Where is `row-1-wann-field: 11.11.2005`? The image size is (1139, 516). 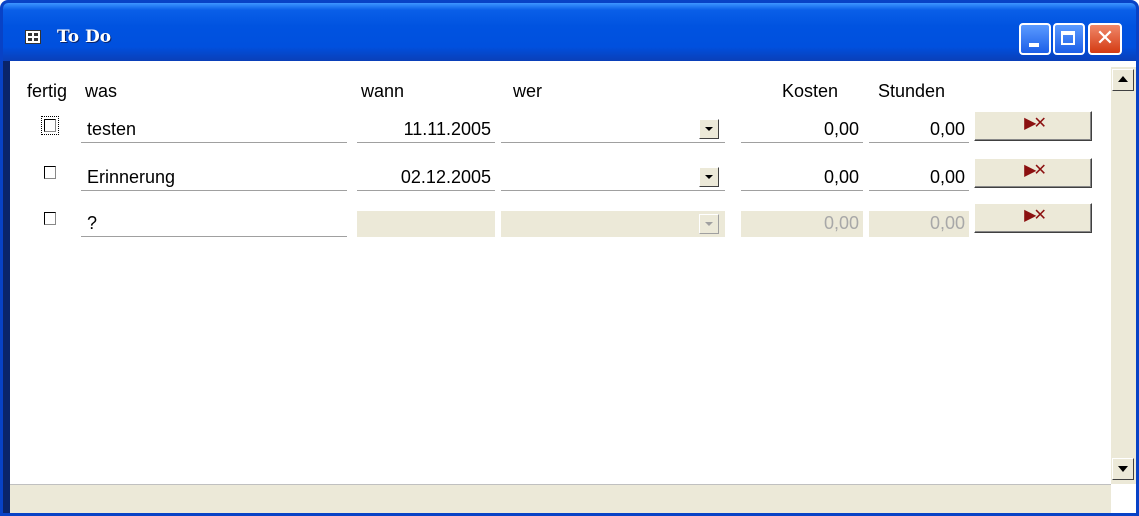
row-1-wann-field: 11.11.2005 is located at coordinates (426, 130).